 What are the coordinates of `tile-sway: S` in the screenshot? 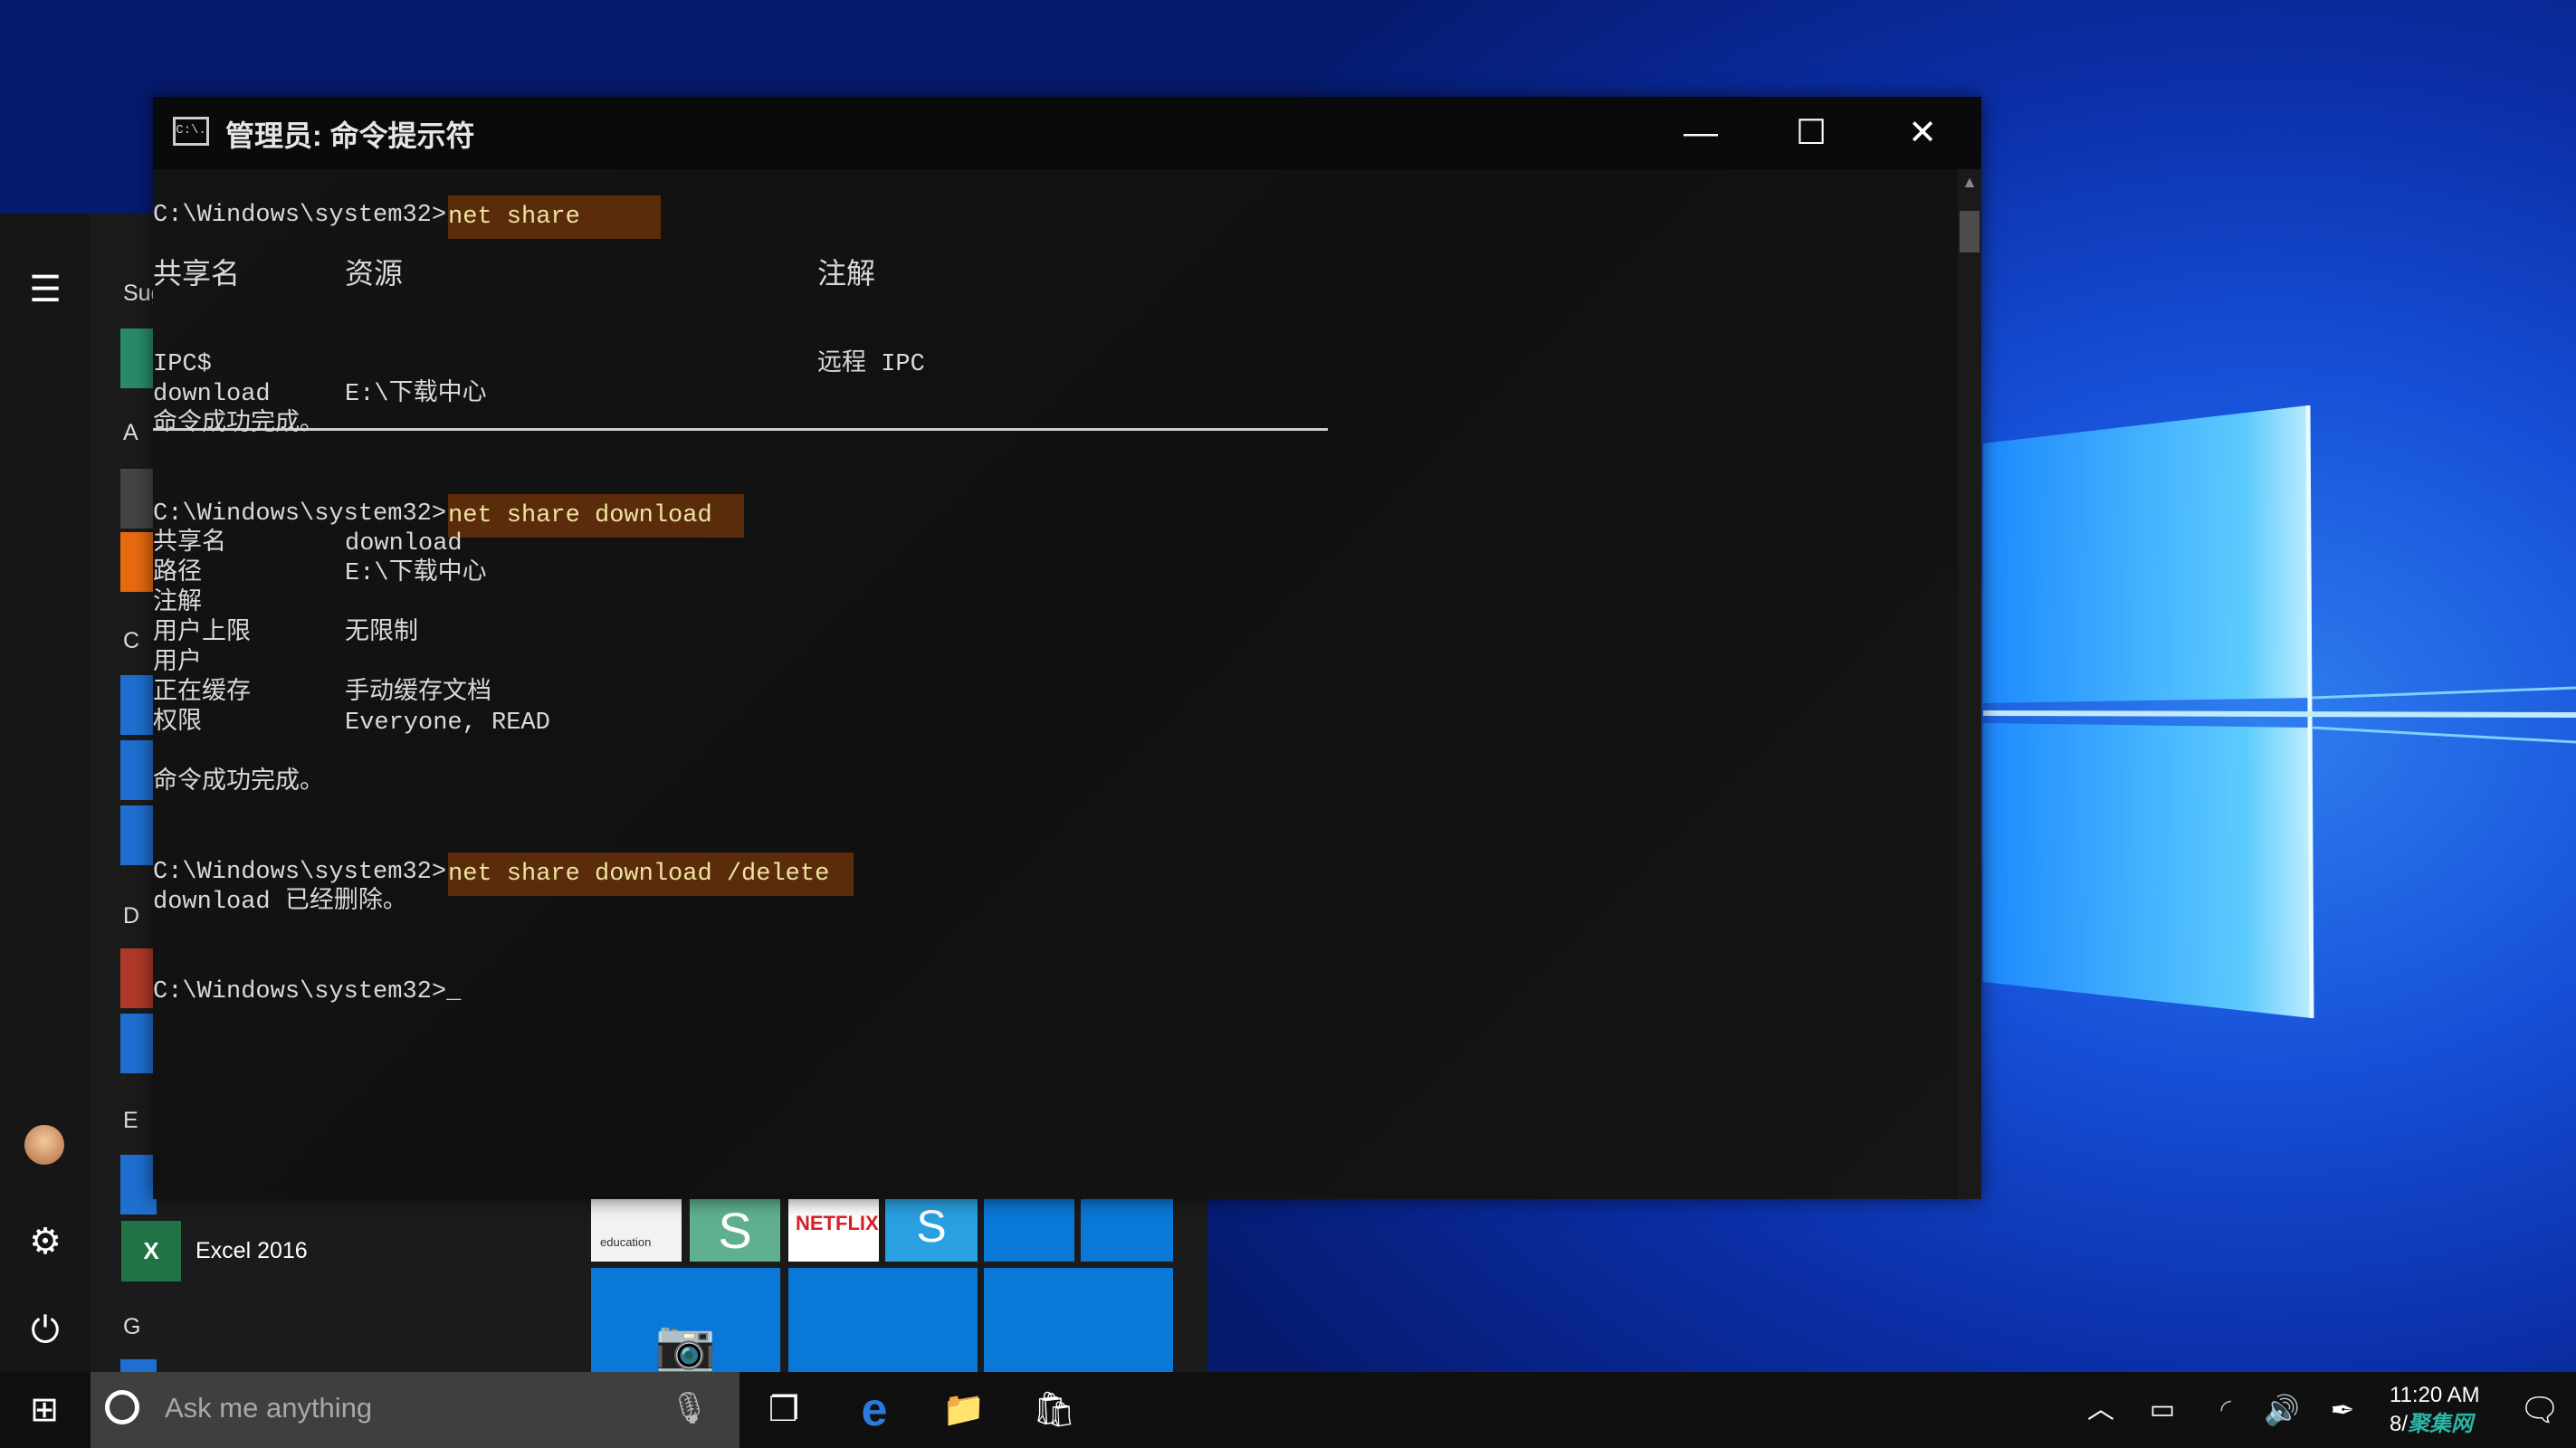 It's located at (735, 1231).